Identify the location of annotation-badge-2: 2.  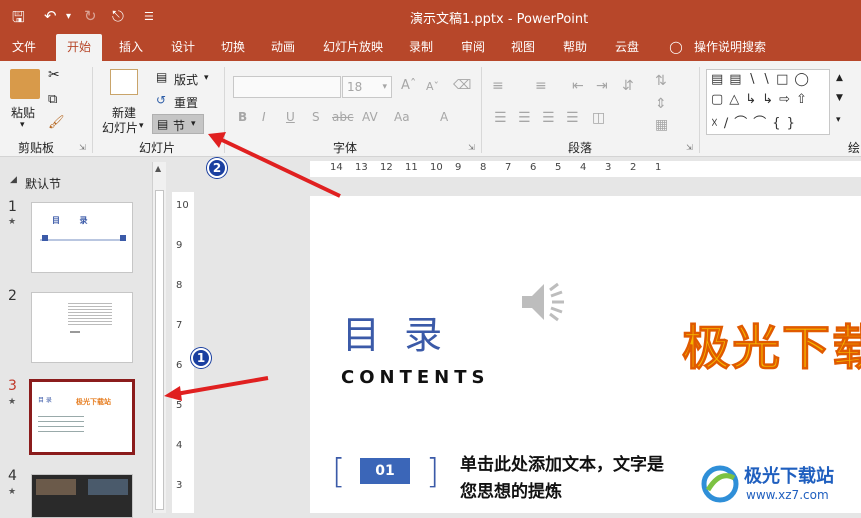
(217, 168).